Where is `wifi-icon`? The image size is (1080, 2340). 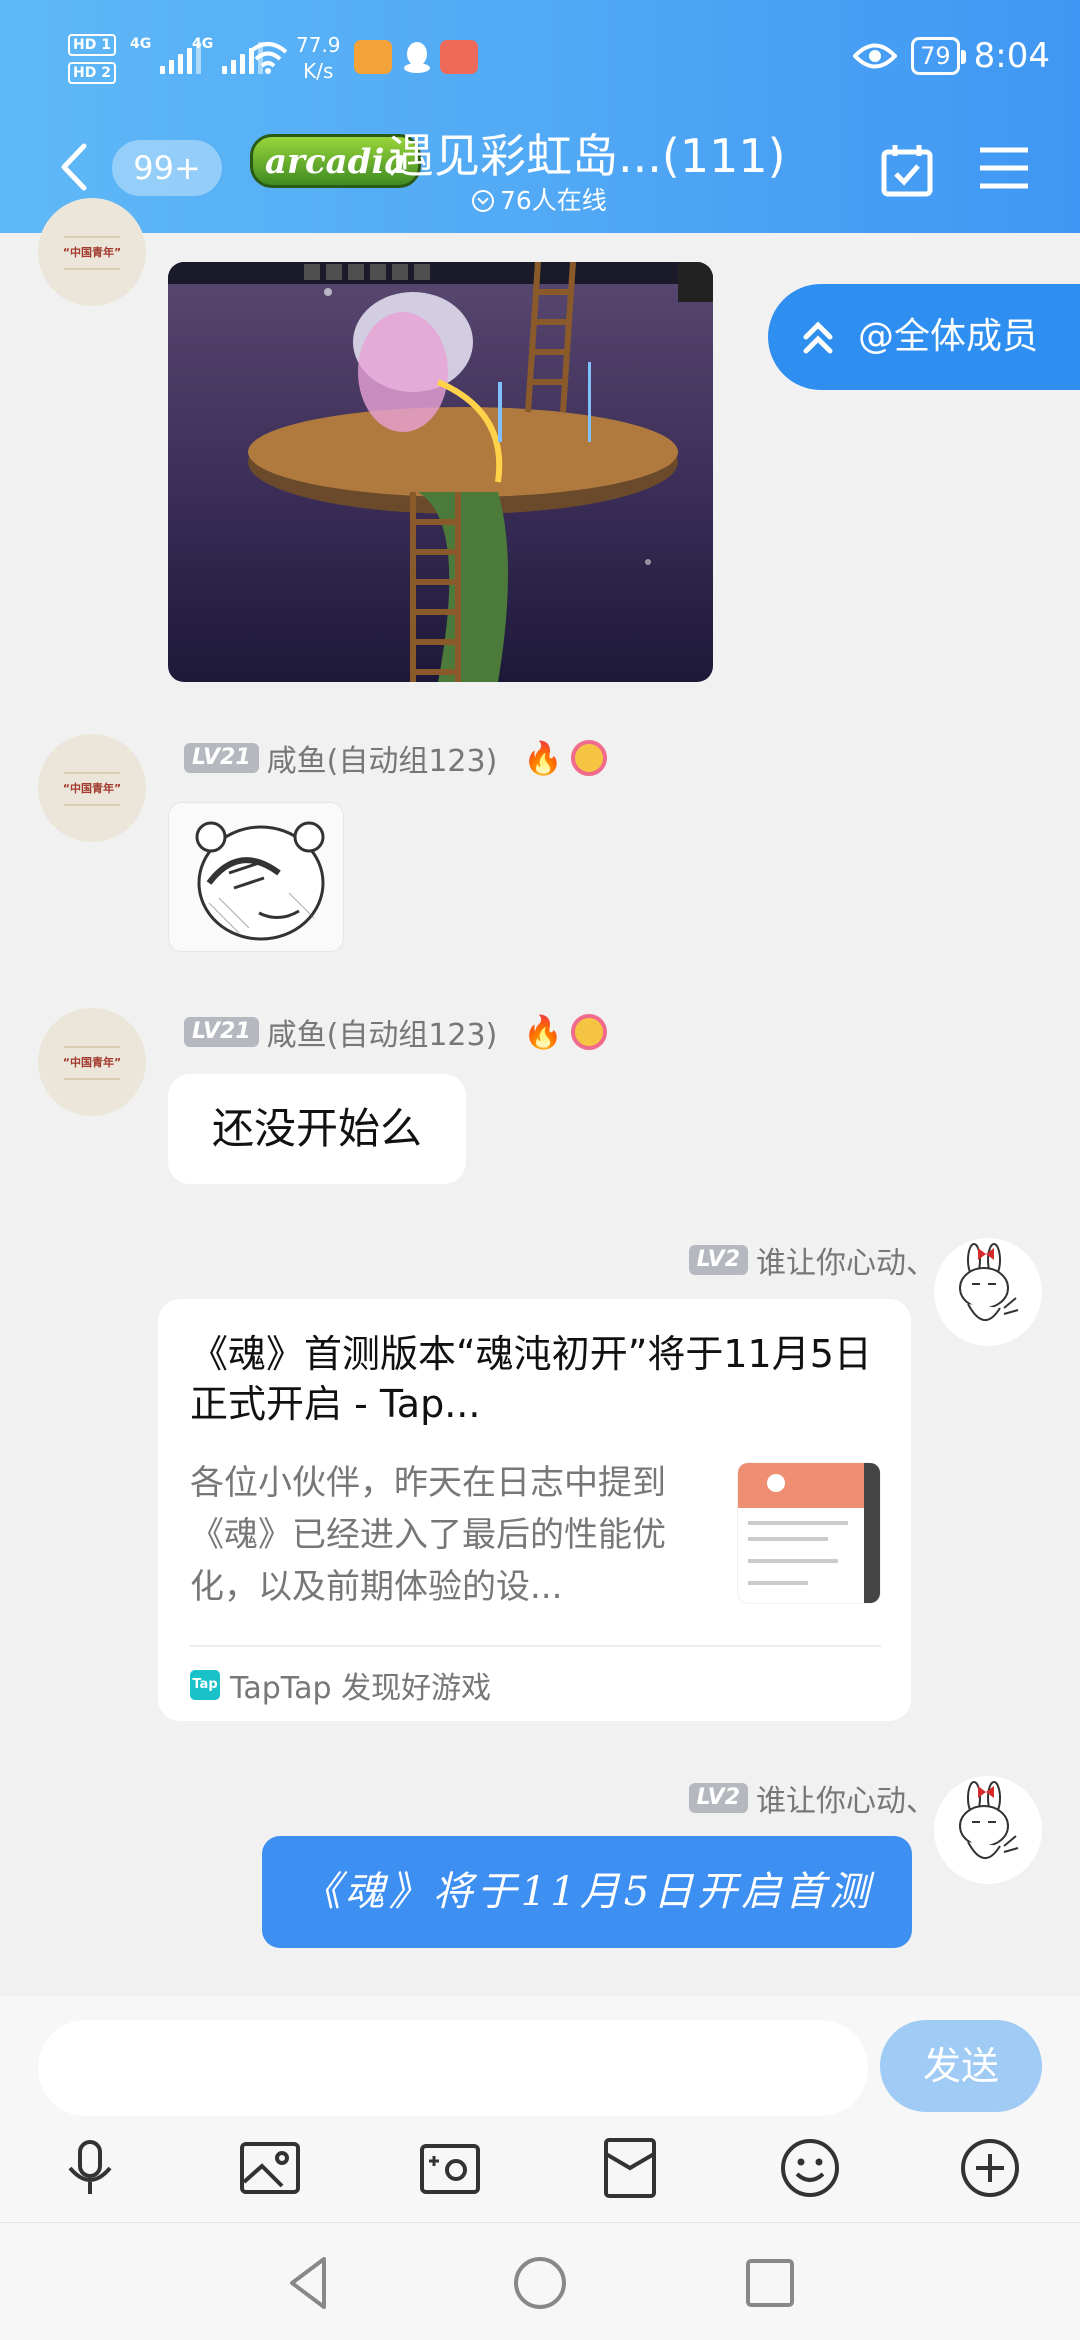
wifi-icon is located at coordinates (268, 58).